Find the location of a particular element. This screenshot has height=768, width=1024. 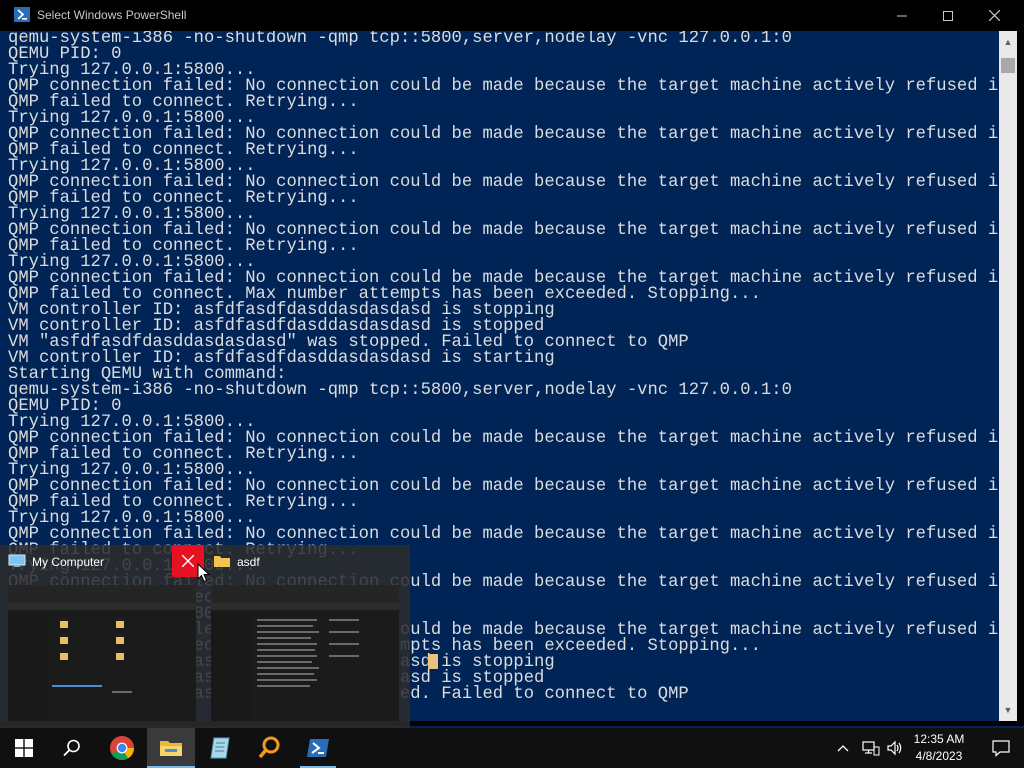

notepad-icon is located at coordinates (220, 748).